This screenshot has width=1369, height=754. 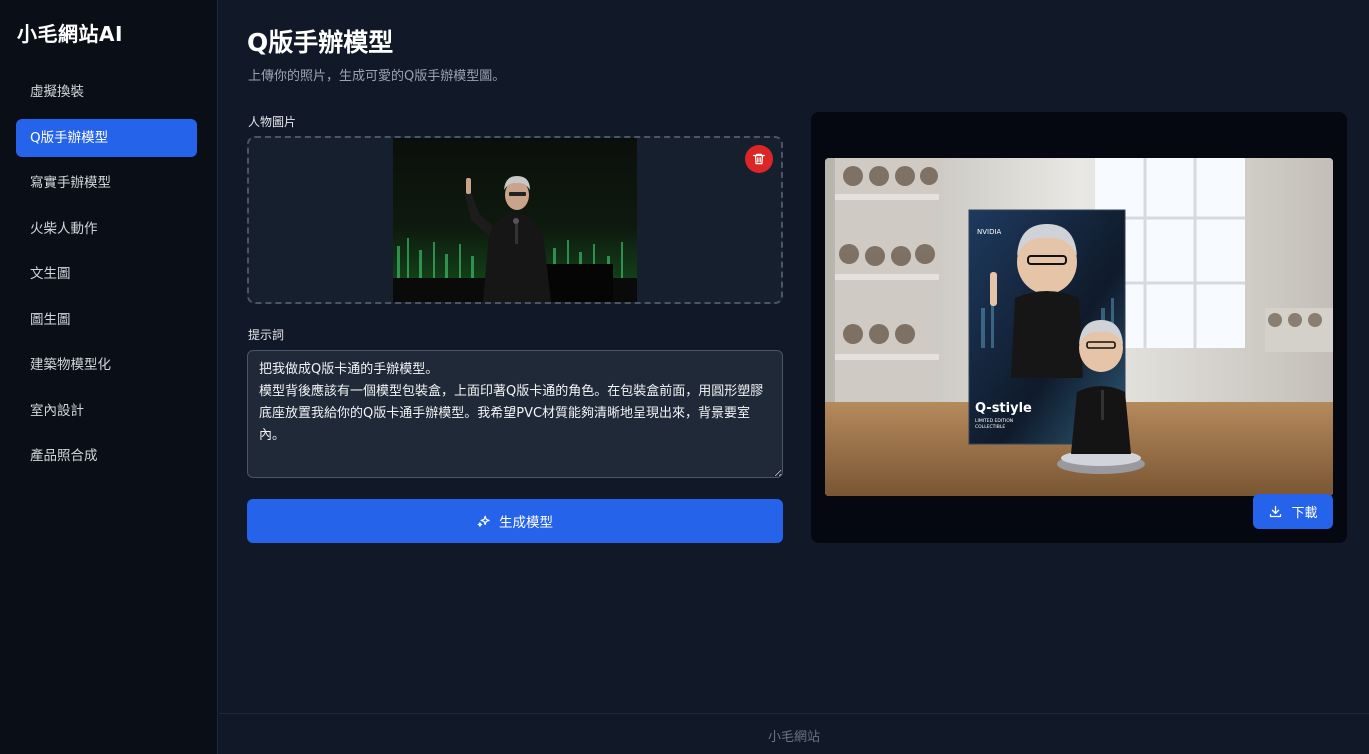 I want to click on page-subtitle: 上傳你的照片，生成可愛的Q版手辦模型圖。, so click(x=377, y=76).